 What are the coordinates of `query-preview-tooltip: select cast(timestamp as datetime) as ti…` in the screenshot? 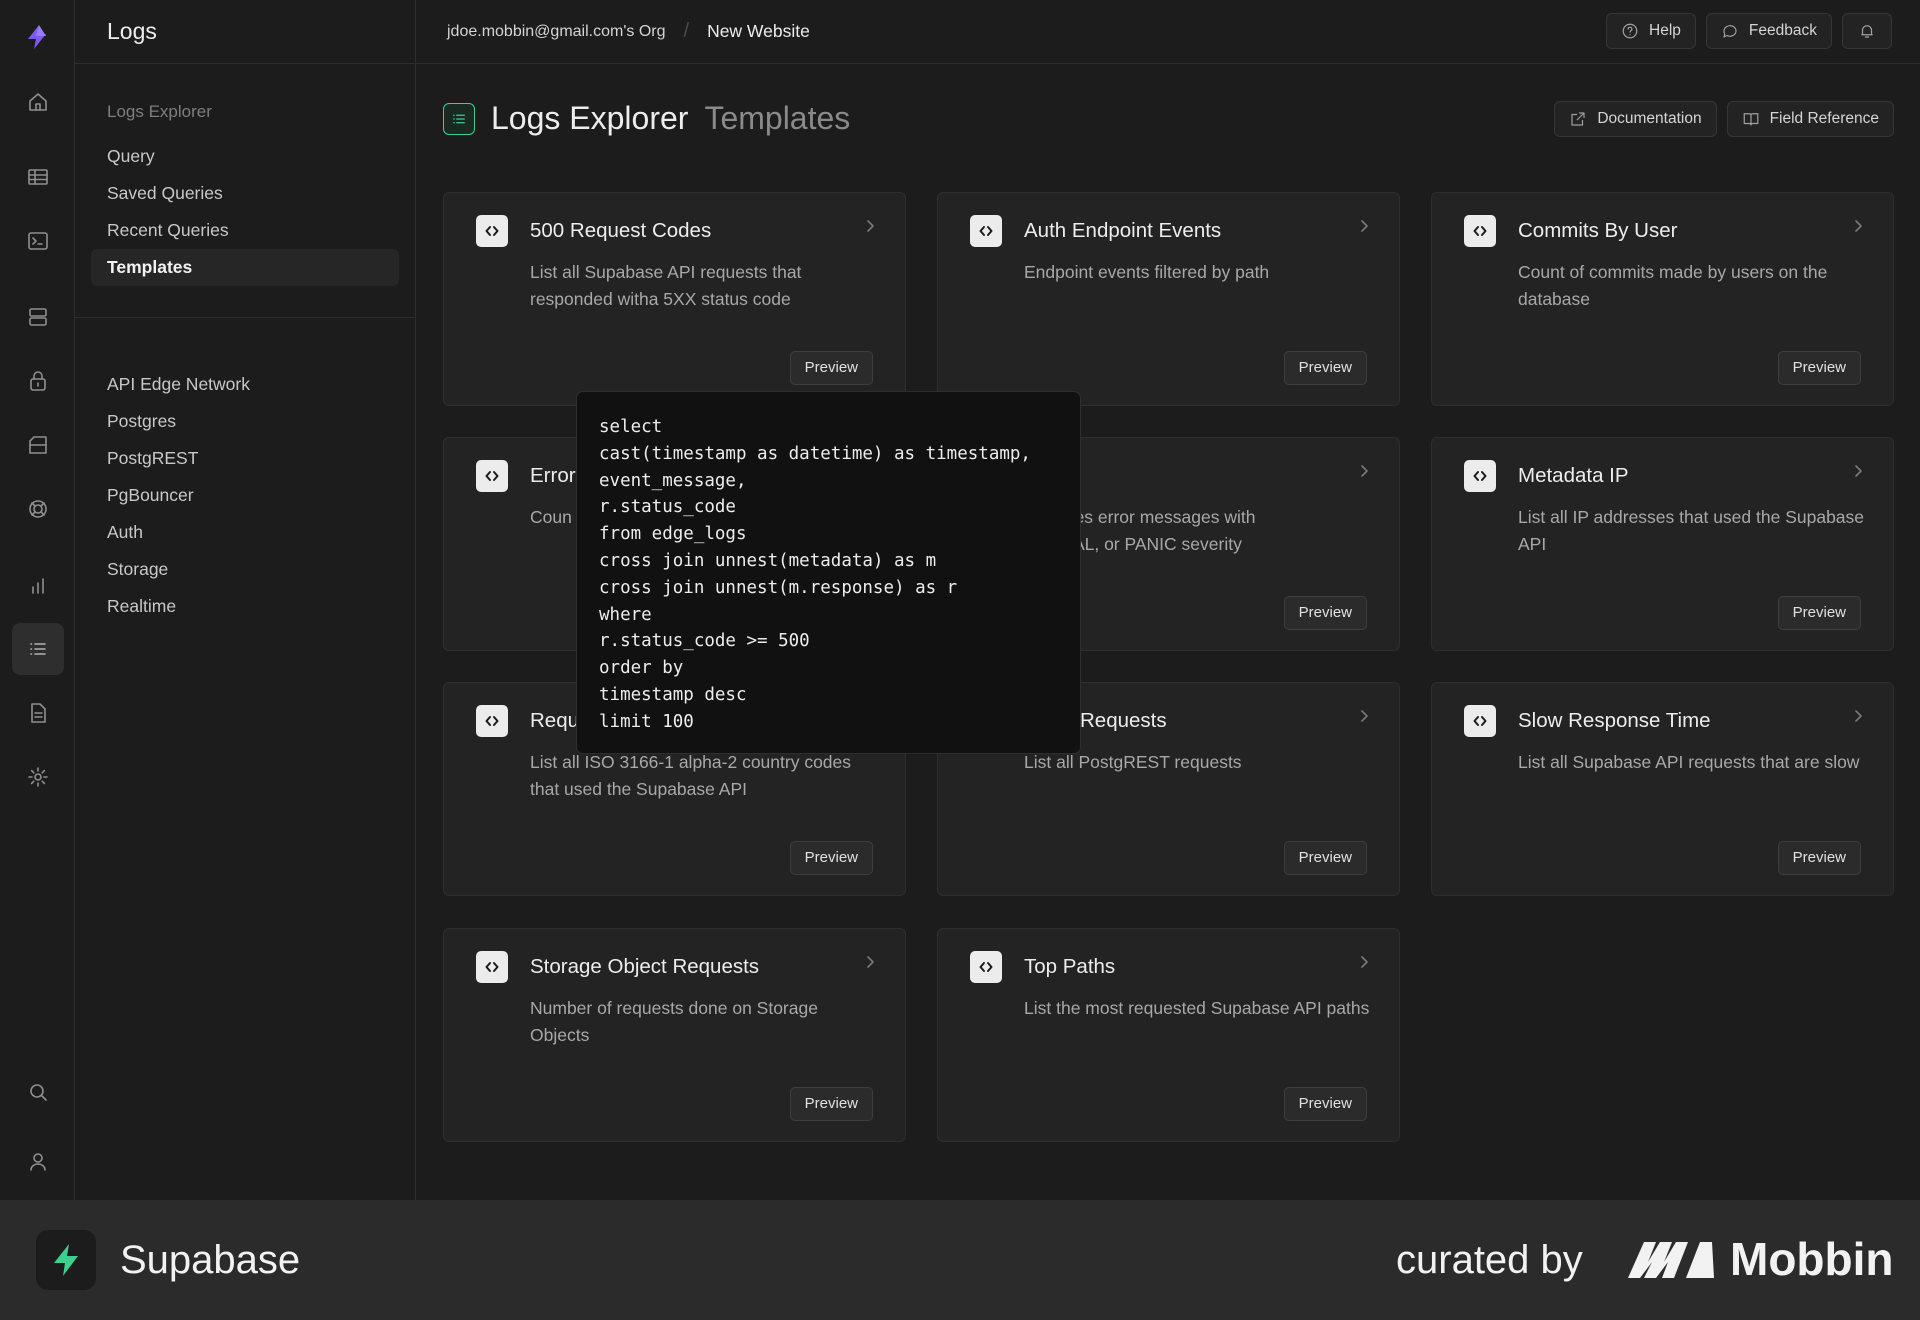 It's located at (828, 572).